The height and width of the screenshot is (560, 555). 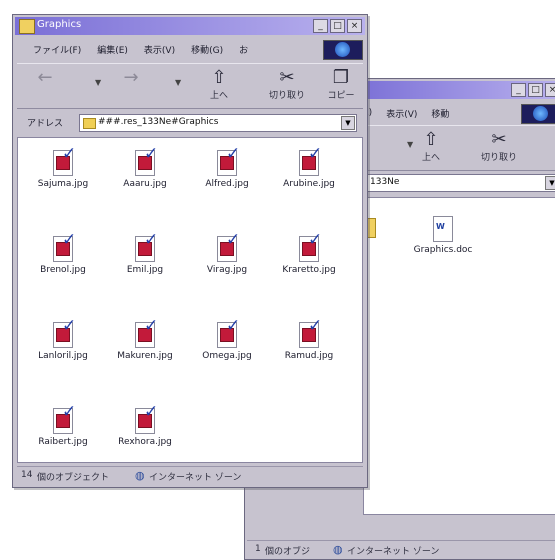 I want to click on file-item: ✓ Sajuma.jpg, so click(x=63, y=168).